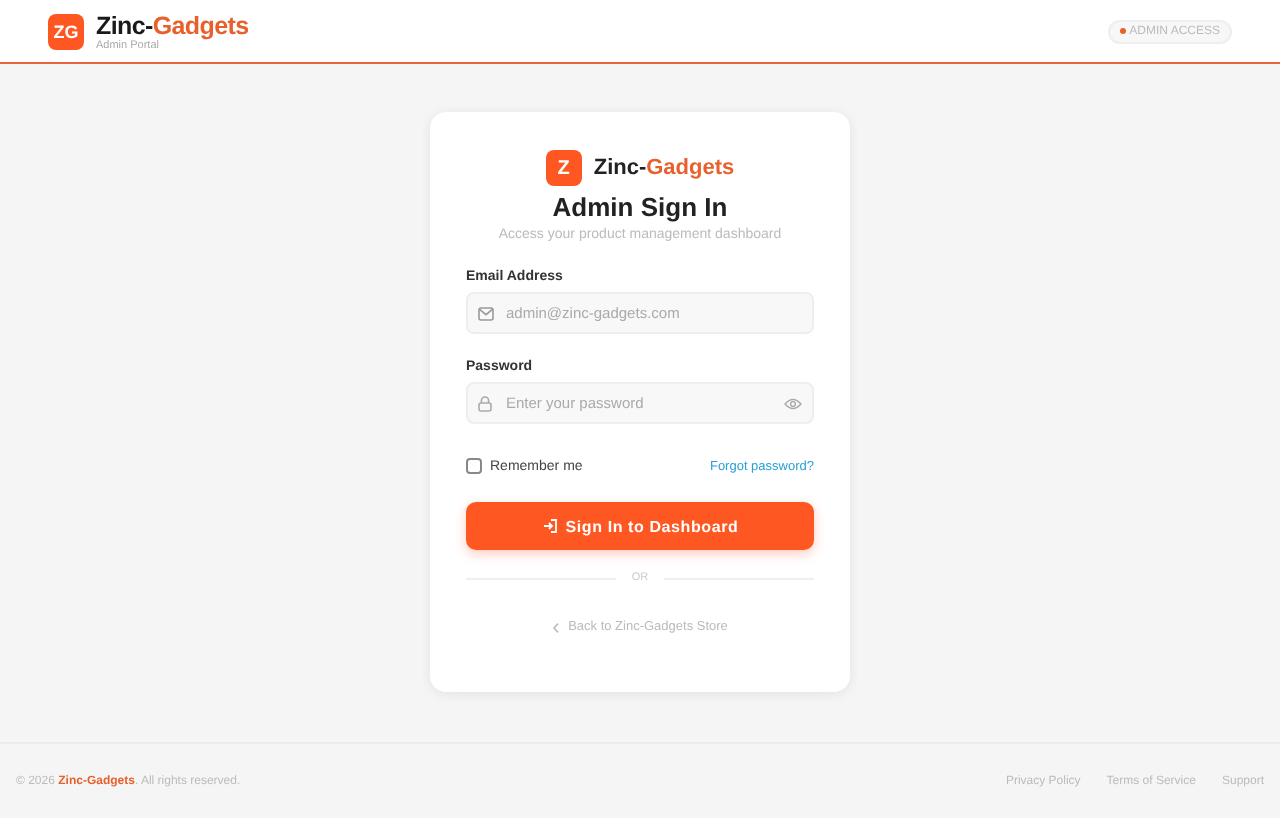 Image resolution: width=1280 pixels, height=818 pixels. Describe the element at coordinates (66, 31) in the screenshot. I see `logo-icon: ZG` at that location.